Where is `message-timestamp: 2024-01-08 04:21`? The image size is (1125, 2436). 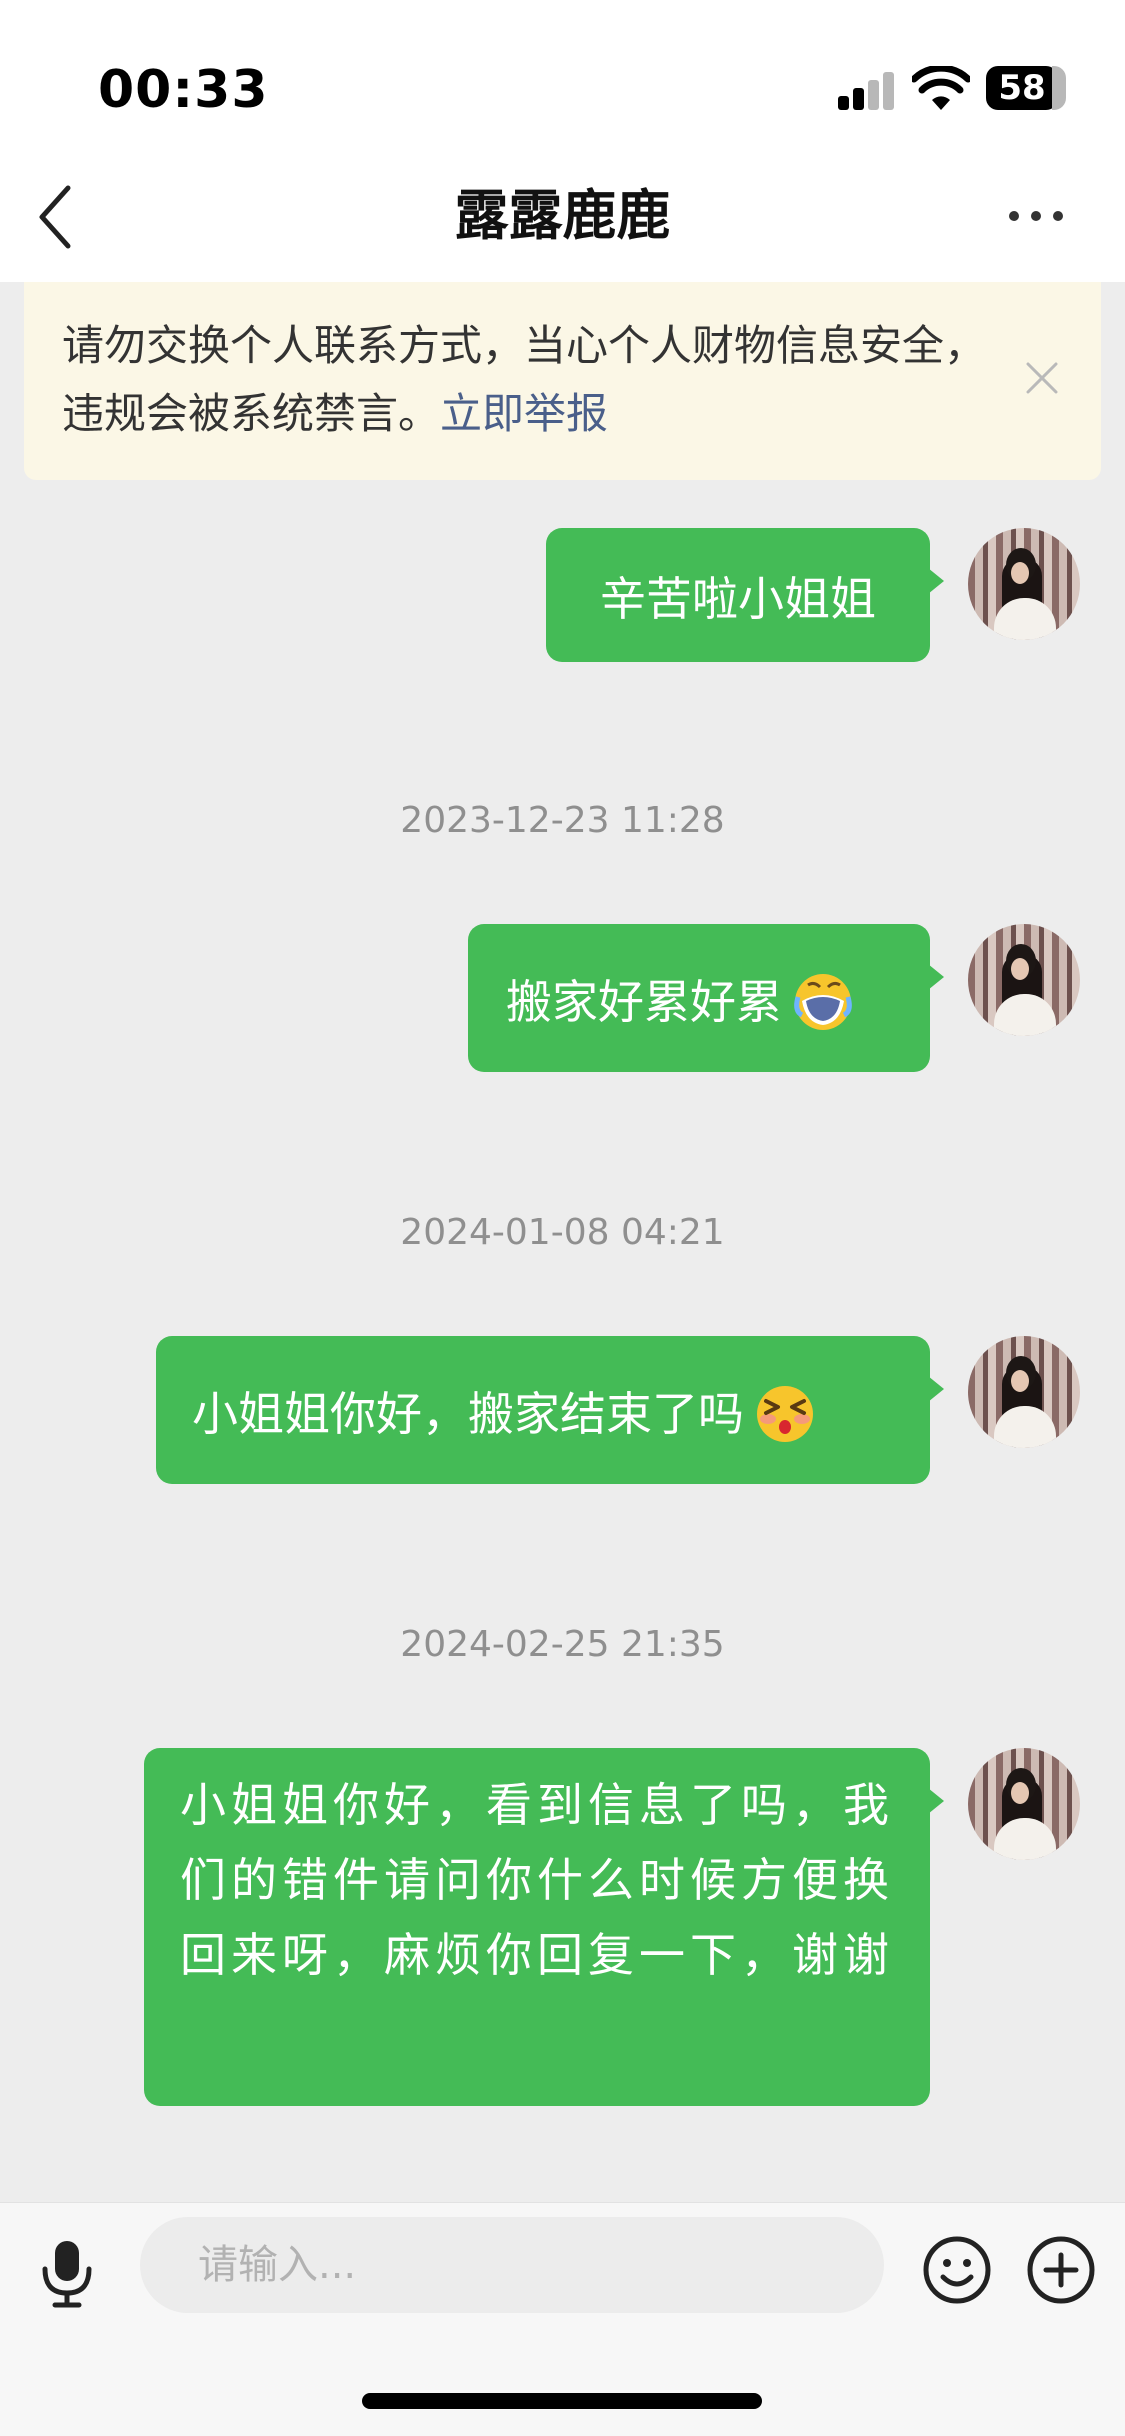 message-timestamp: 2024-01-08 04:21 is located at coordinates (562, 1232).